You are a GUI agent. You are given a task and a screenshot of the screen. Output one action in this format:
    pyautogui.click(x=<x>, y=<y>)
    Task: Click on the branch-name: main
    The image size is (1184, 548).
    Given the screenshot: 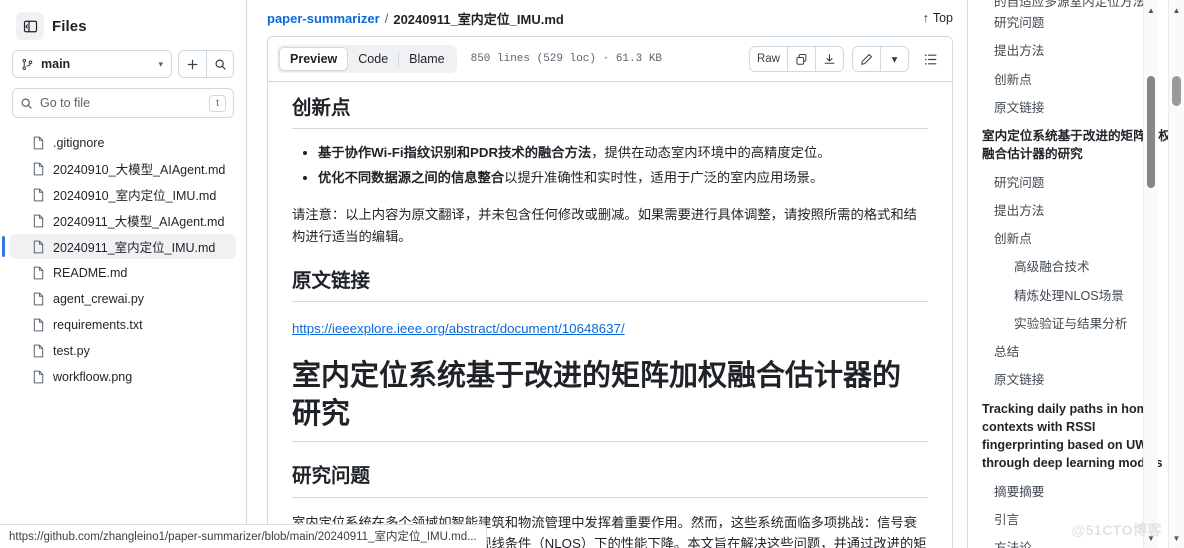 What is the action you would take?
    pyautogui.click(x=56, y=64)
    